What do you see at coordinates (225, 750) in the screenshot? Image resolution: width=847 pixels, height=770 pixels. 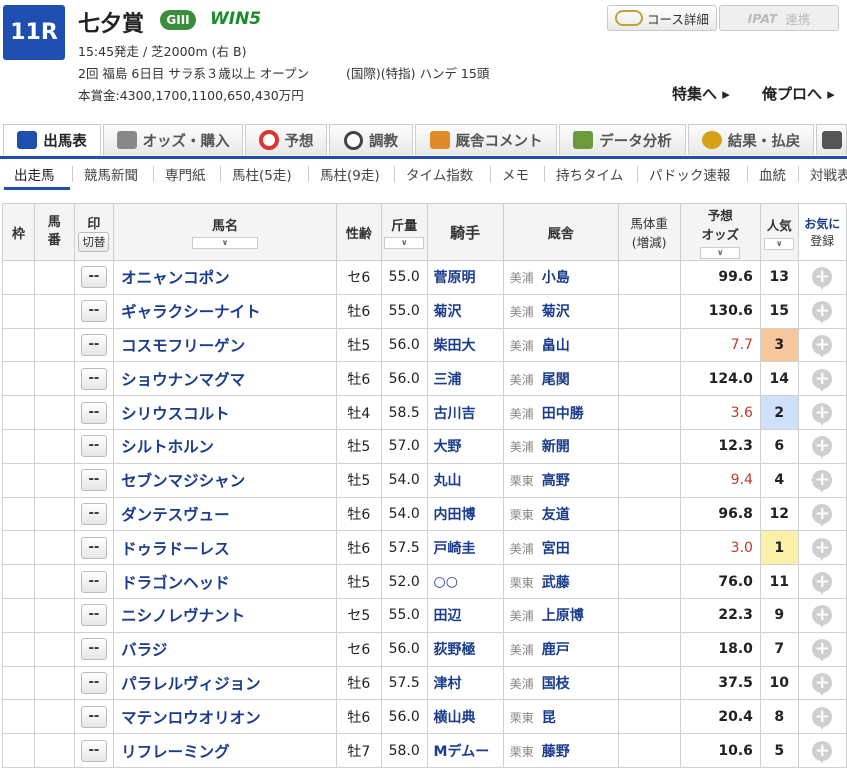 I see `horse-name-link: リフレーミング` at bounding box center [225, 750].